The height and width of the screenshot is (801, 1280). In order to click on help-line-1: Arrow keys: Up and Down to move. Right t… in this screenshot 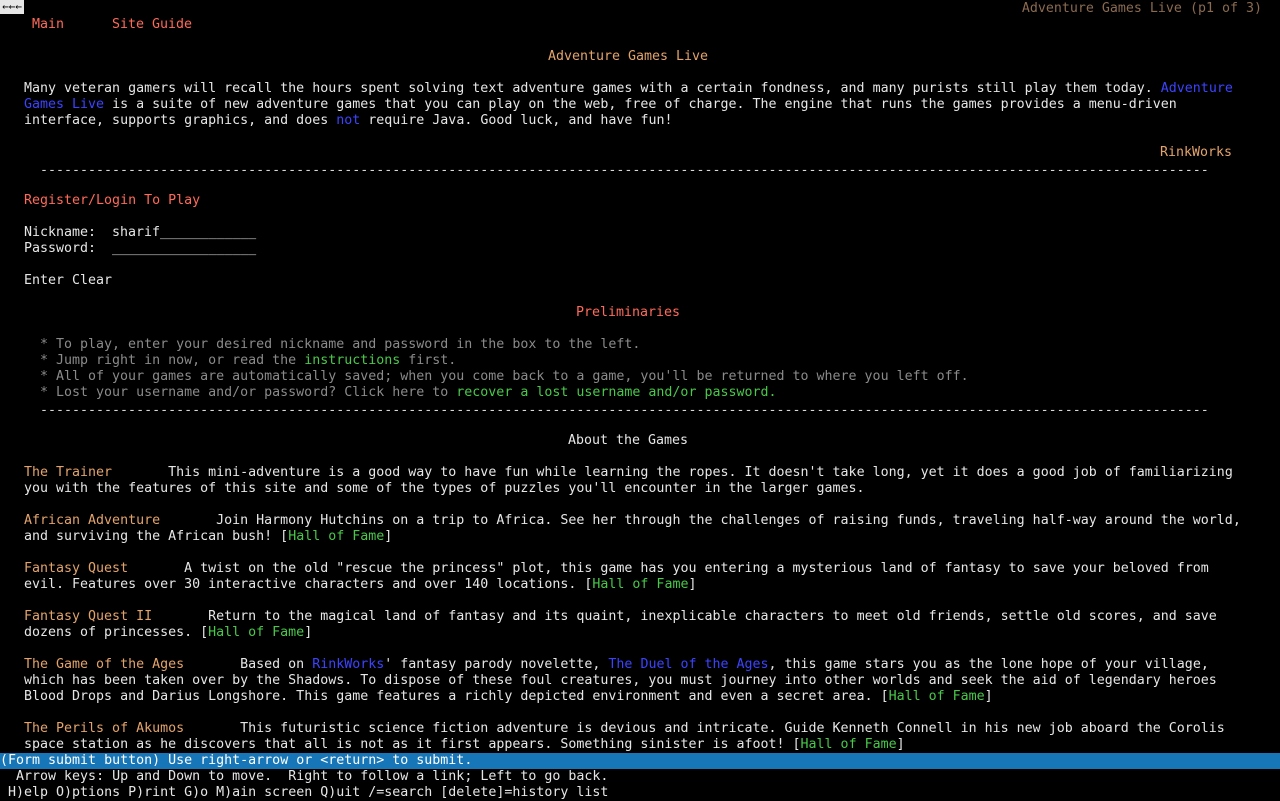, I will do `click(304, 776)`.